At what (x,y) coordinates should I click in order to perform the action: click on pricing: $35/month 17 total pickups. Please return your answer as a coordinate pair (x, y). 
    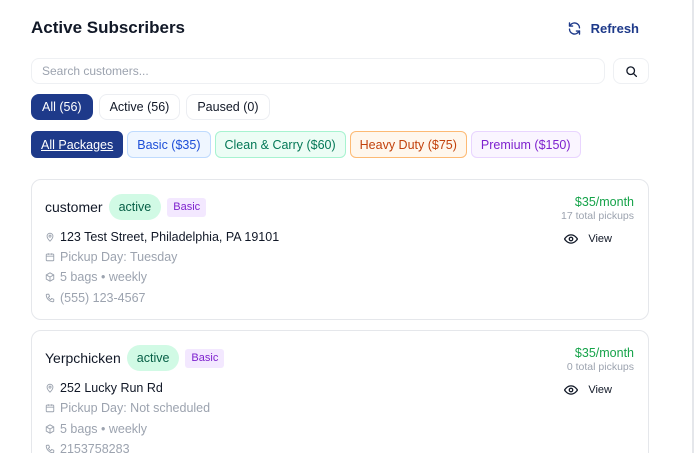
    Looking at the image, I should click on (597, 208).